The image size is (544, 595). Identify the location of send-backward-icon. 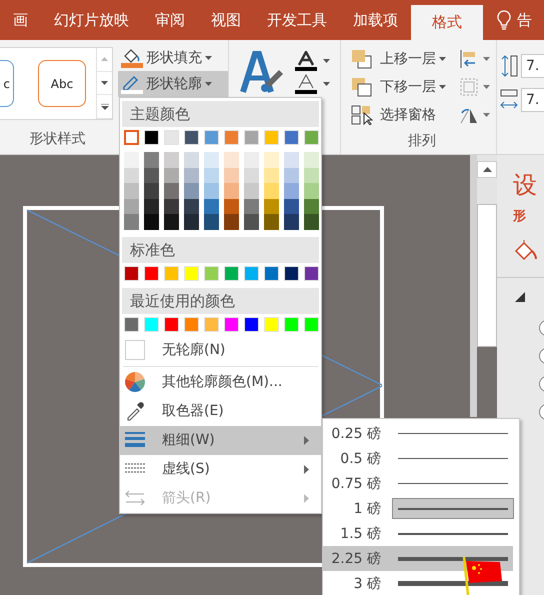
(362, 87).